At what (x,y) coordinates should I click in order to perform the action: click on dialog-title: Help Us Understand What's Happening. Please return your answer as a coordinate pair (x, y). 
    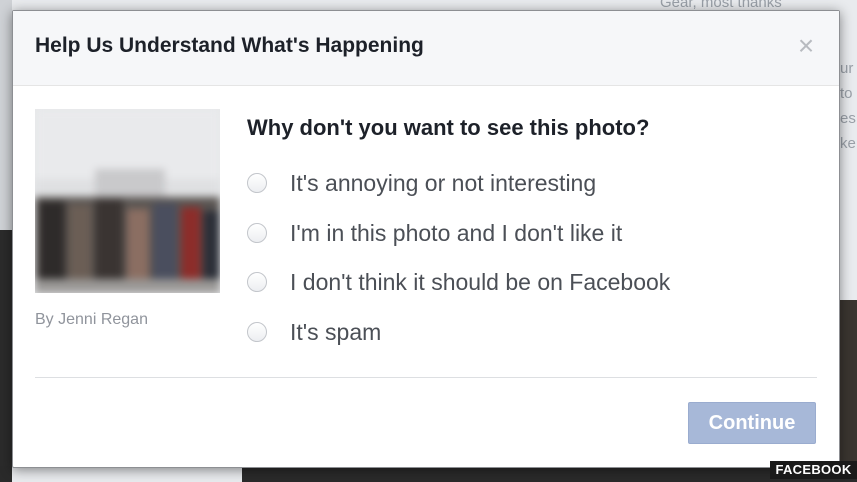
    Looking at the image, I should click on (229, 45).